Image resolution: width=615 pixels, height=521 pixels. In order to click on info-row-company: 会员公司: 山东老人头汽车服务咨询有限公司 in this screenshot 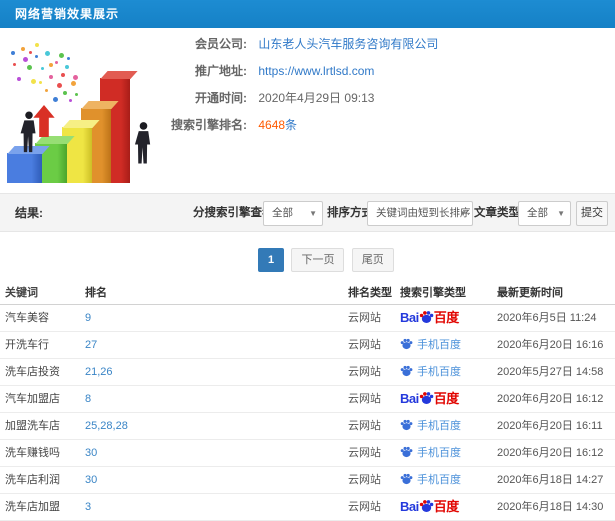, I will do `click(362, 44)`.